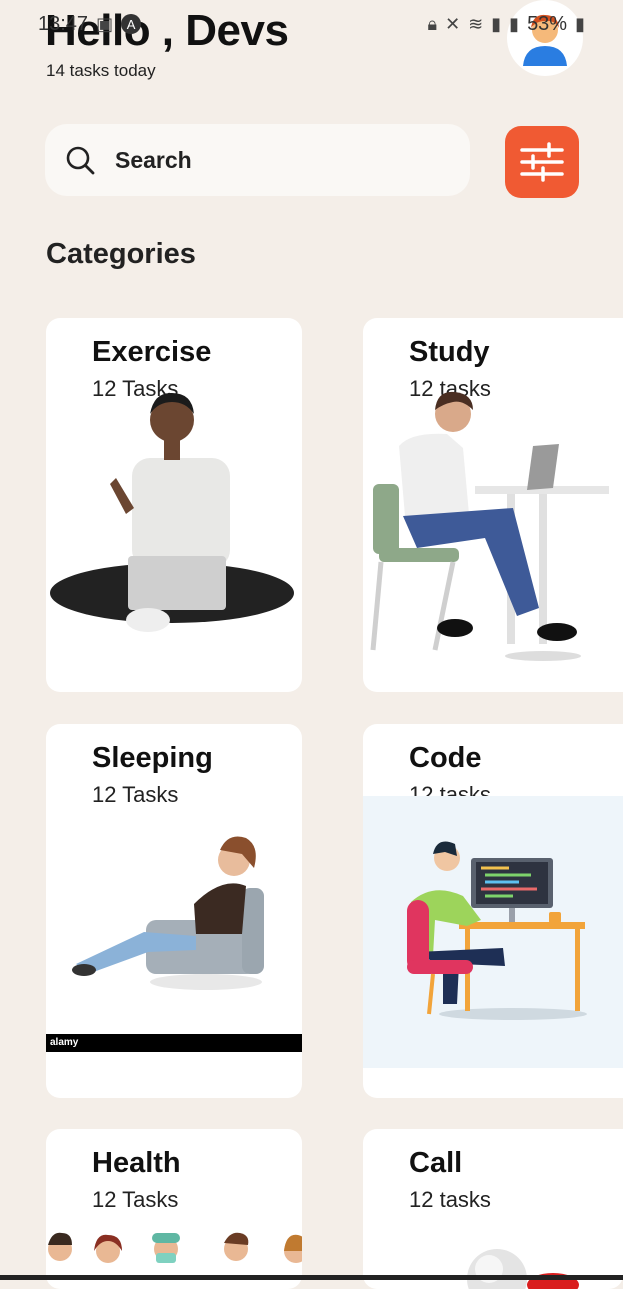 This screenshot has width=623, height=1289. I want to click on sliders-icon, so click(542, 162).